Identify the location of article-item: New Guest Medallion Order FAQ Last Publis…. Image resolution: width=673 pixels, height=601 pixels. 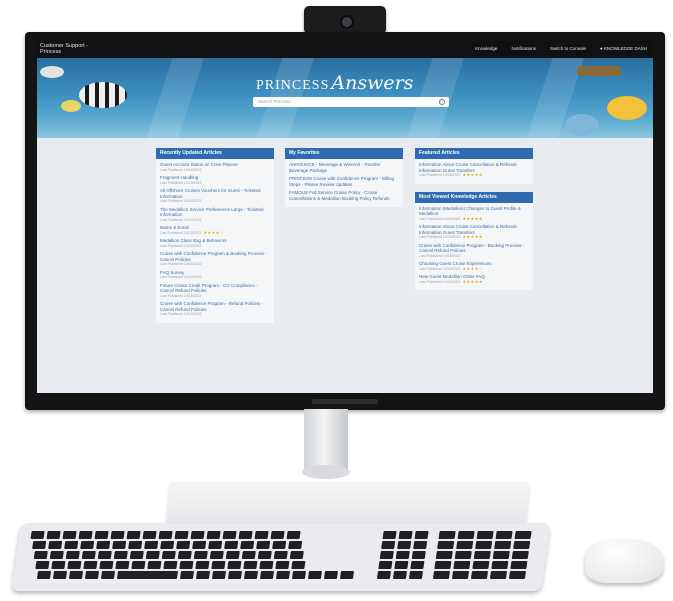
(474, 279).